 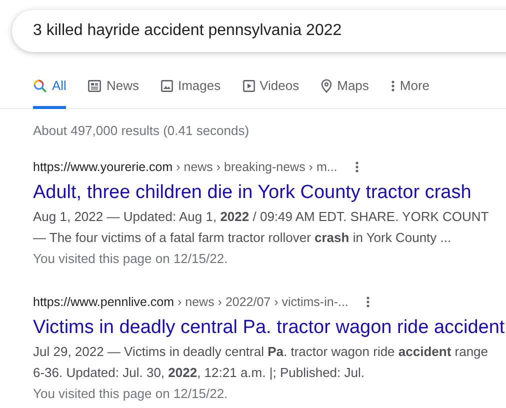 What do you see at coordinates (113, 92) in the screenshot?
I see `search-tab: News` at bounding box center [113, 92].